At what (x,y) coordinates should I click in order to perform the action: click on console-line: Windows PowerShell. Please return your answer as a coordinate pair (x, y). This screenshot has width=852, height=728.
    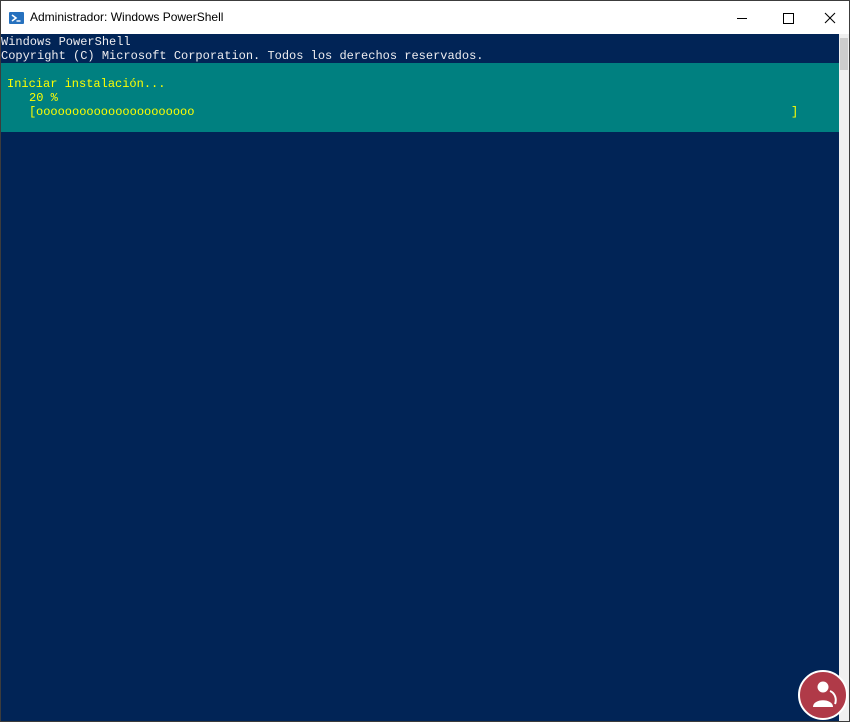
    Looking at the image, I should click on (66, 42).